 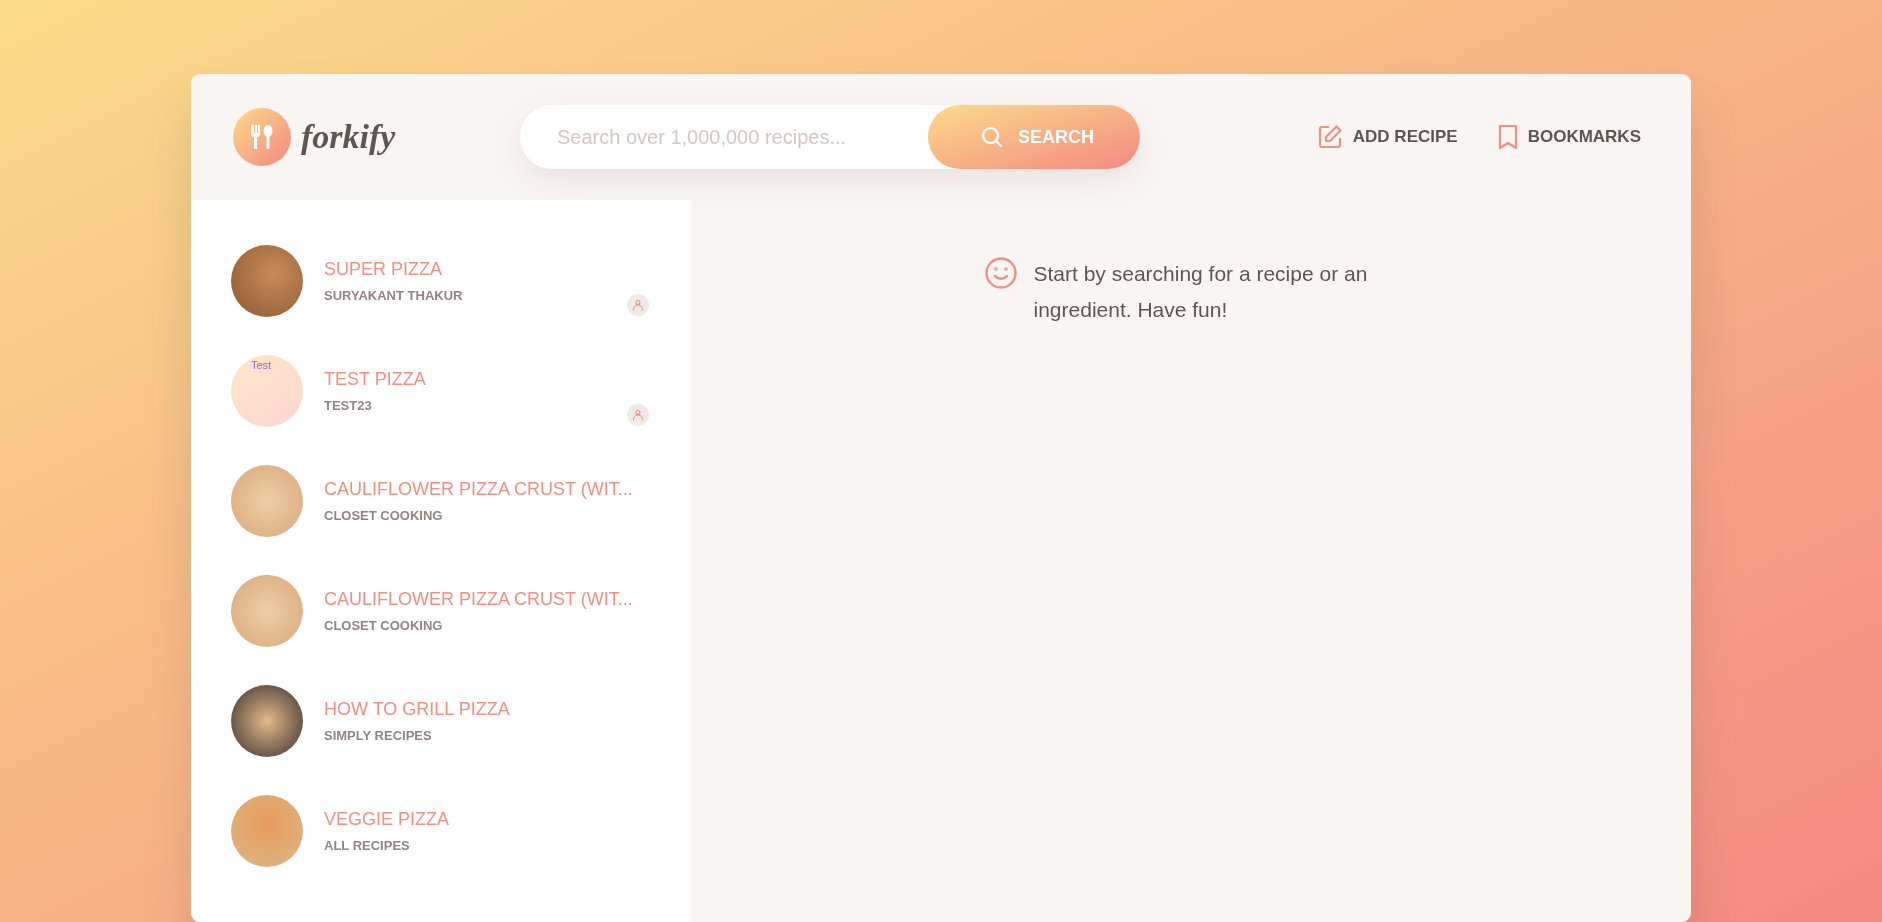 What do you see at coordinates (1034, 137) in the screenshot?
I see `search-button: SEARCH` at bounding box center [1034, 137].